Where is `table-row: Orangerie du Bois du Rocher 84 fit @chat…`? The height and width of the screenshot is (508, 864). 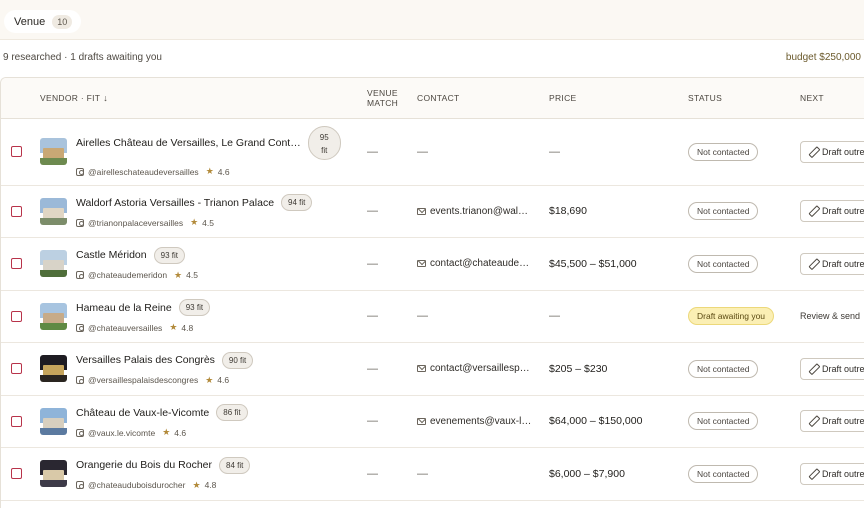 table-row: Orangerie du Bois du Rocher 84 fit @chat… is located at coordinates (432, 474).